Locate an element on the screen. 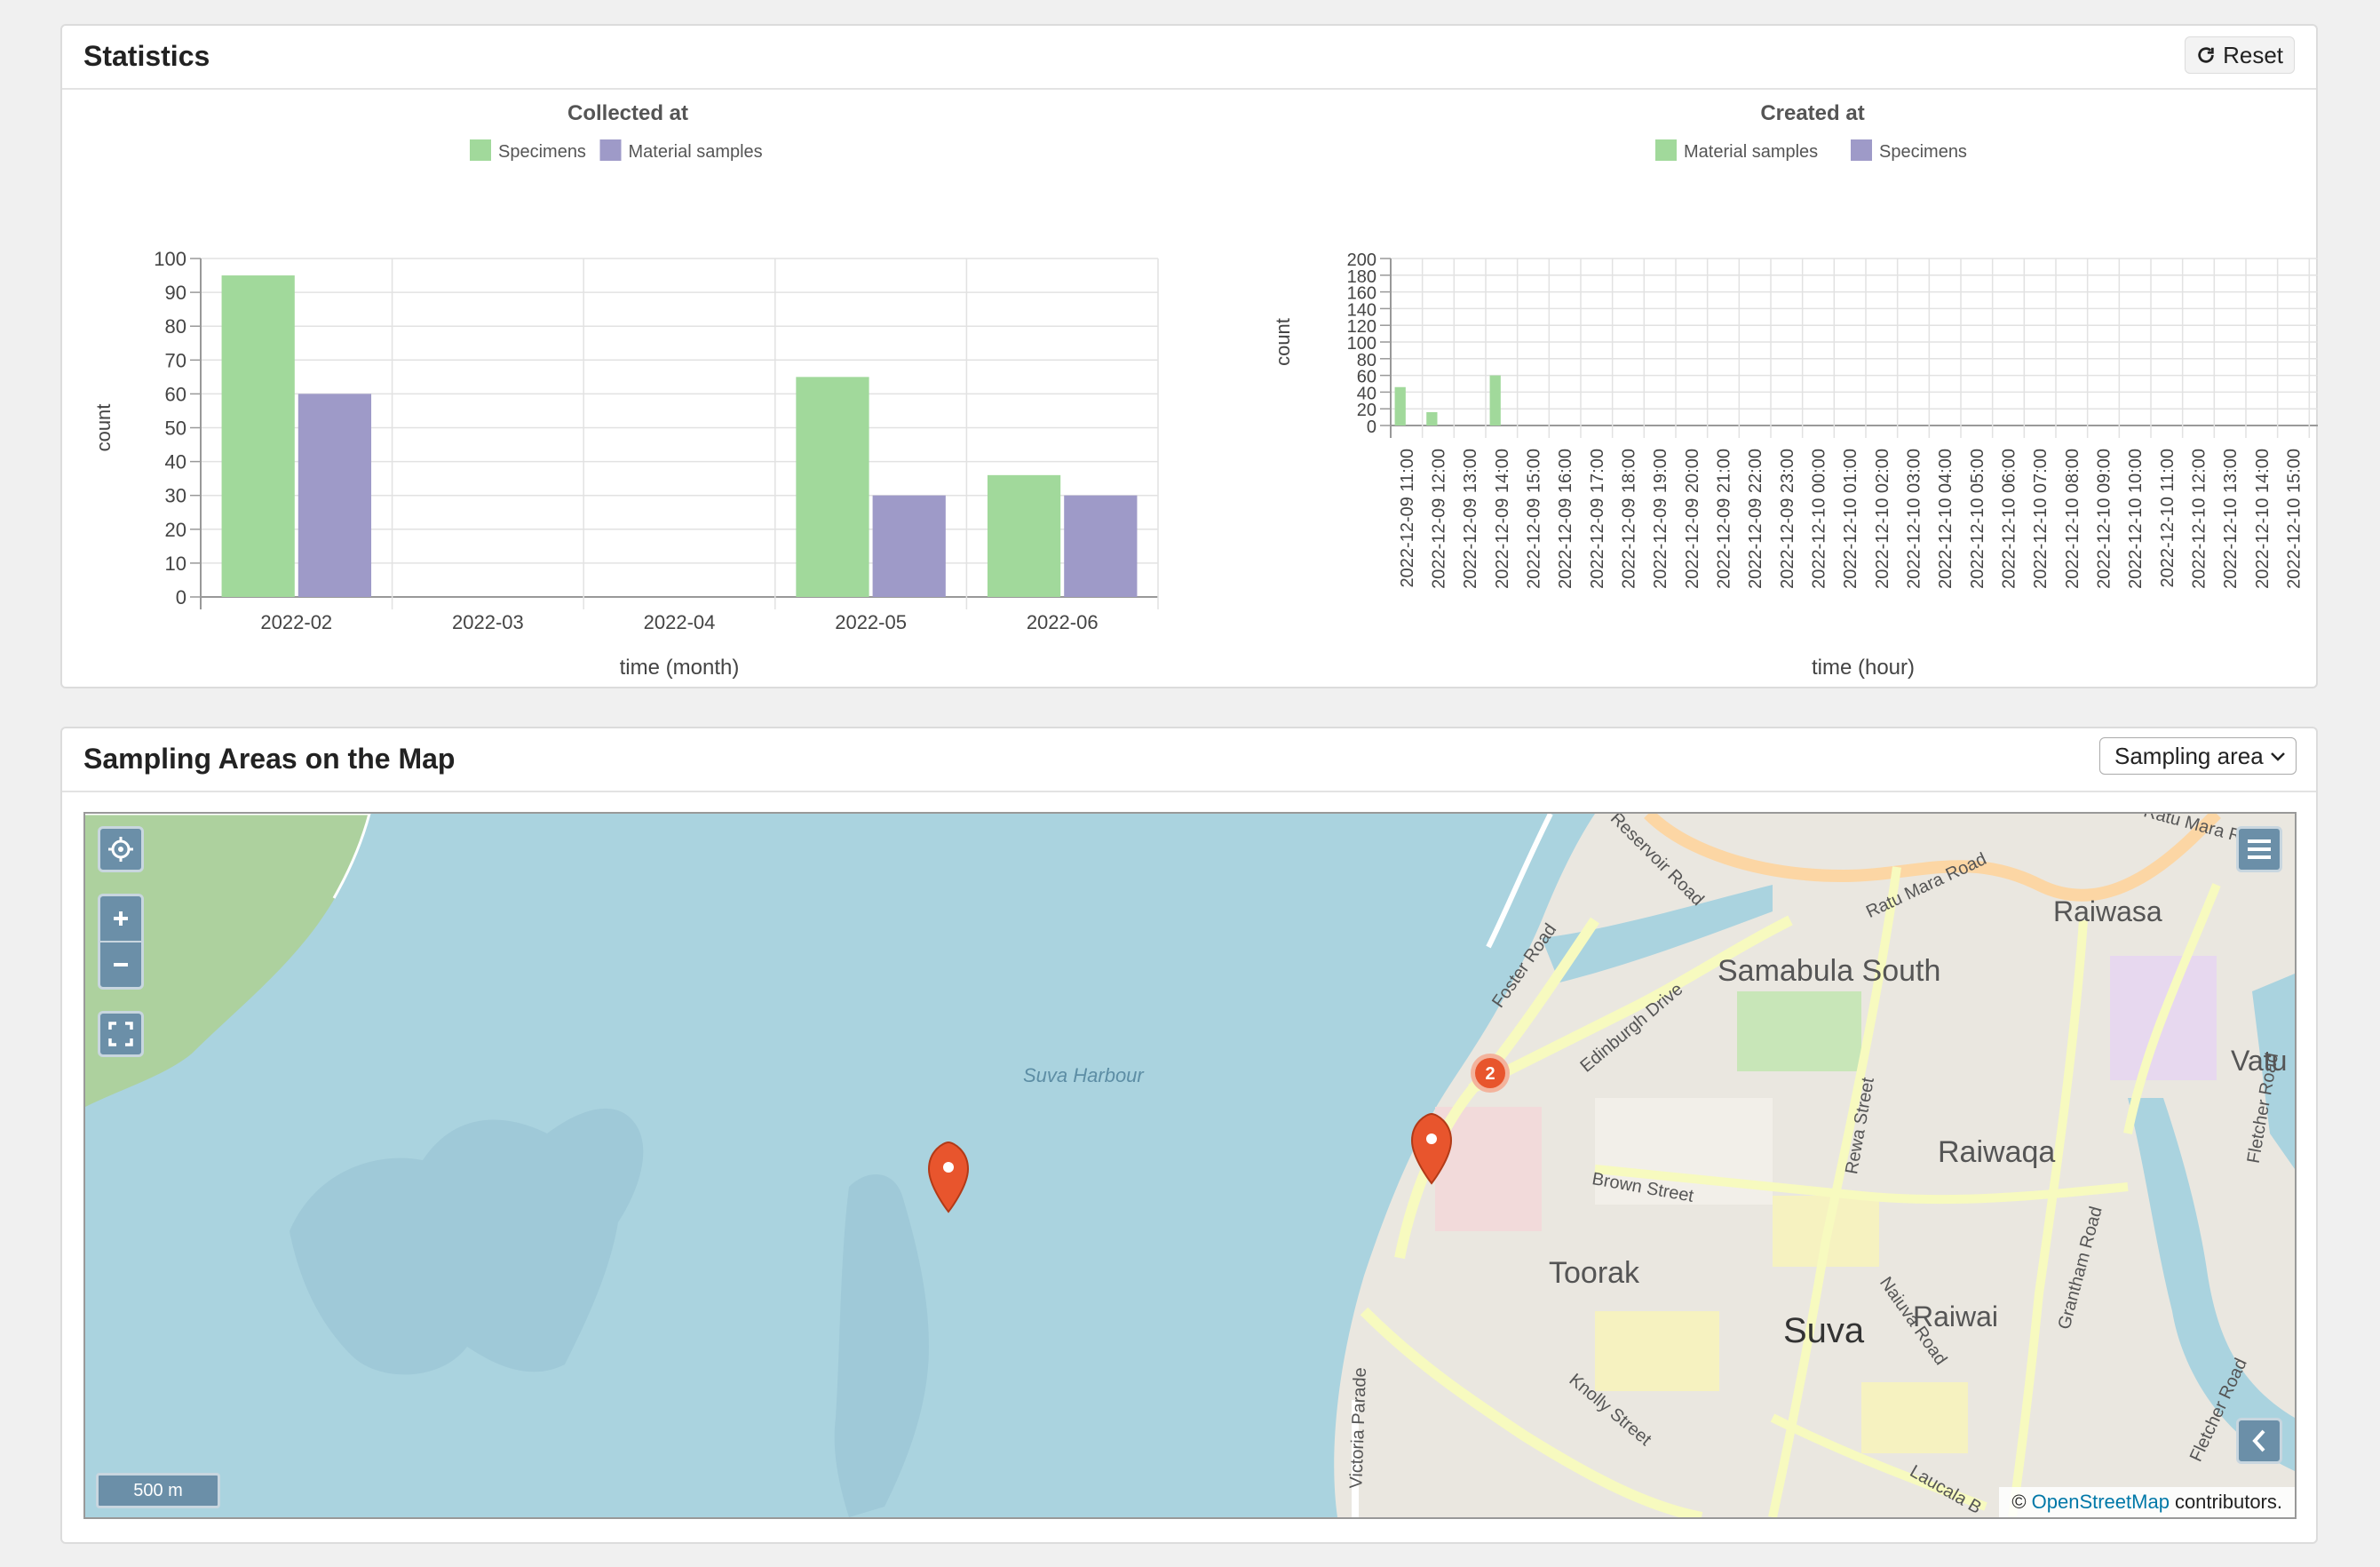 This screenshot has width=2380, height=1567. chart-title: Created at is located at coordinates (1812, 113).